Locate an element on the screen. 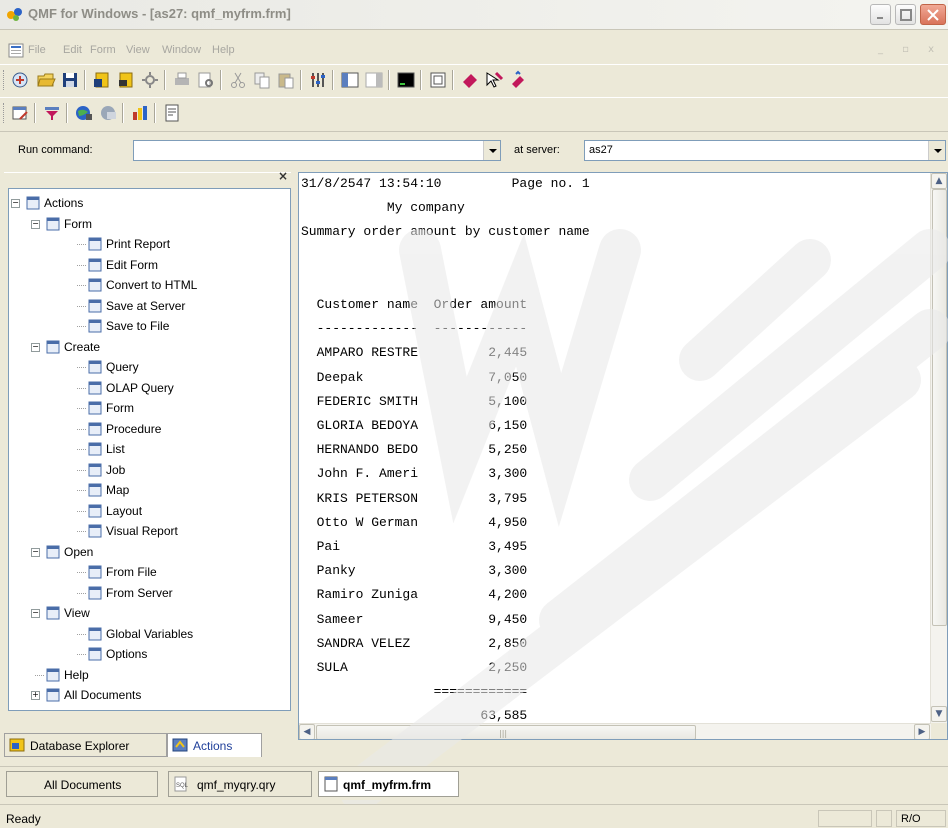  scrollbar-thumb is located at coordinates (939, 407).